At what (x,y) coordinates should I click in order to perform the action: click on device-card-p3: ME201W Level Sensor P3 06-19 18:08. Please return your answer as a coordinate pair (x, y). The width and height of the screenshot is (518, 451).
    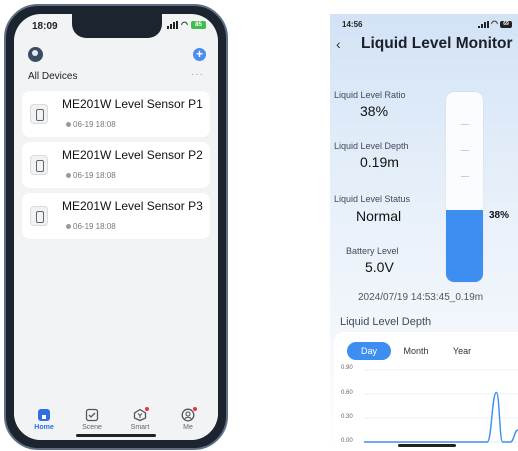
    Looking at the image, I should click on (116, 216).